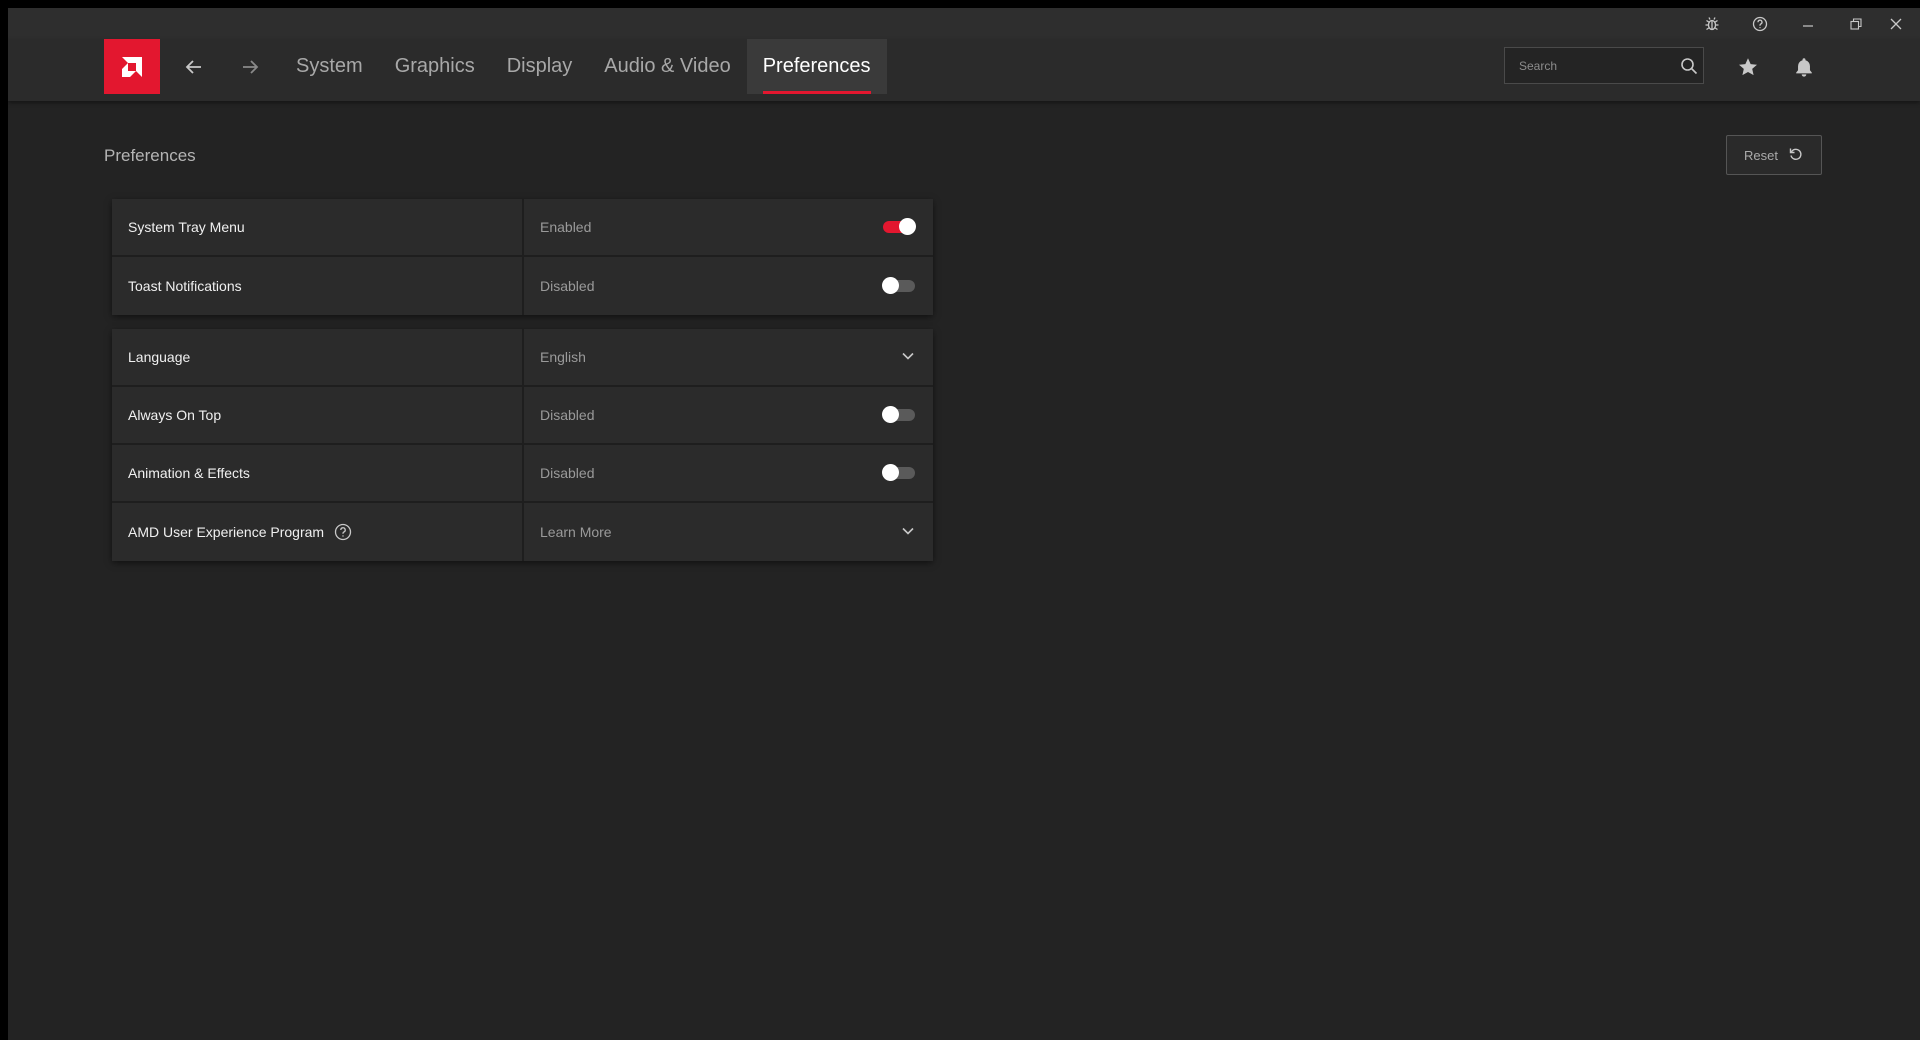 The height and width of the screenshot is (1040, 1920). Describe the element at coordinates (317, 286) in the screenshot. I see `setting-label: Toast Notifications` at that location.